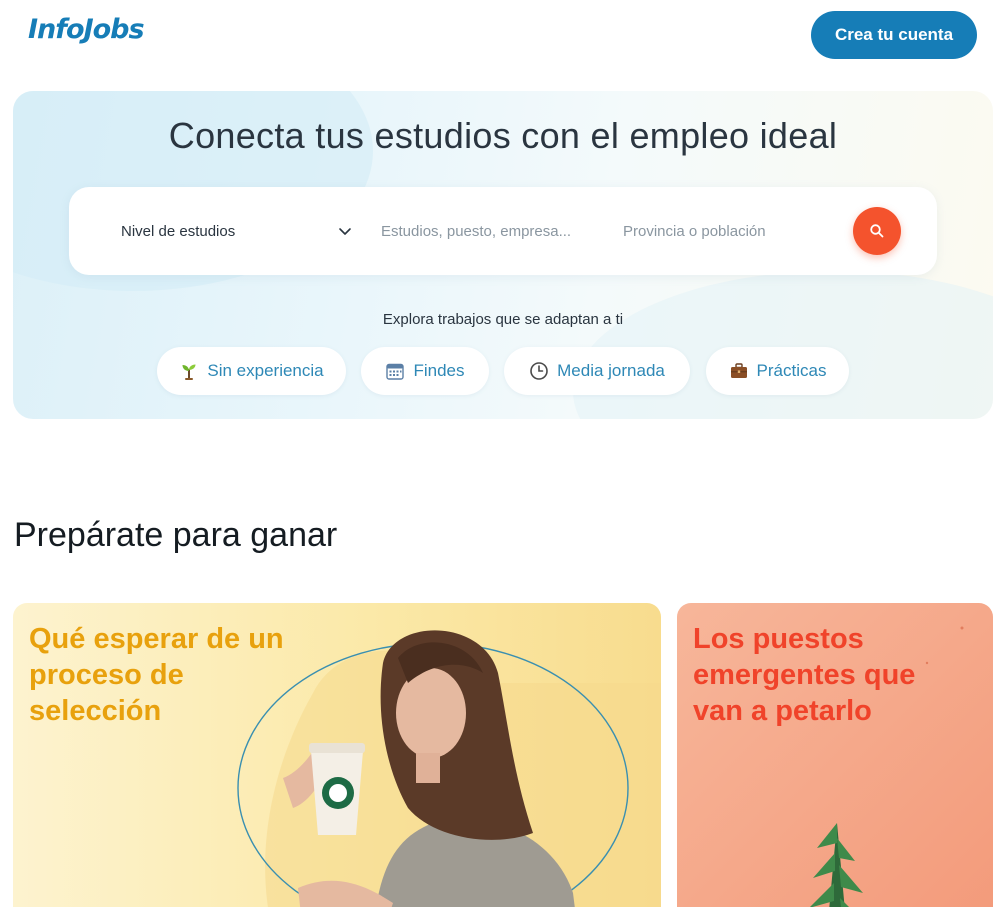  I want to click on search-button, so click(877, 231).